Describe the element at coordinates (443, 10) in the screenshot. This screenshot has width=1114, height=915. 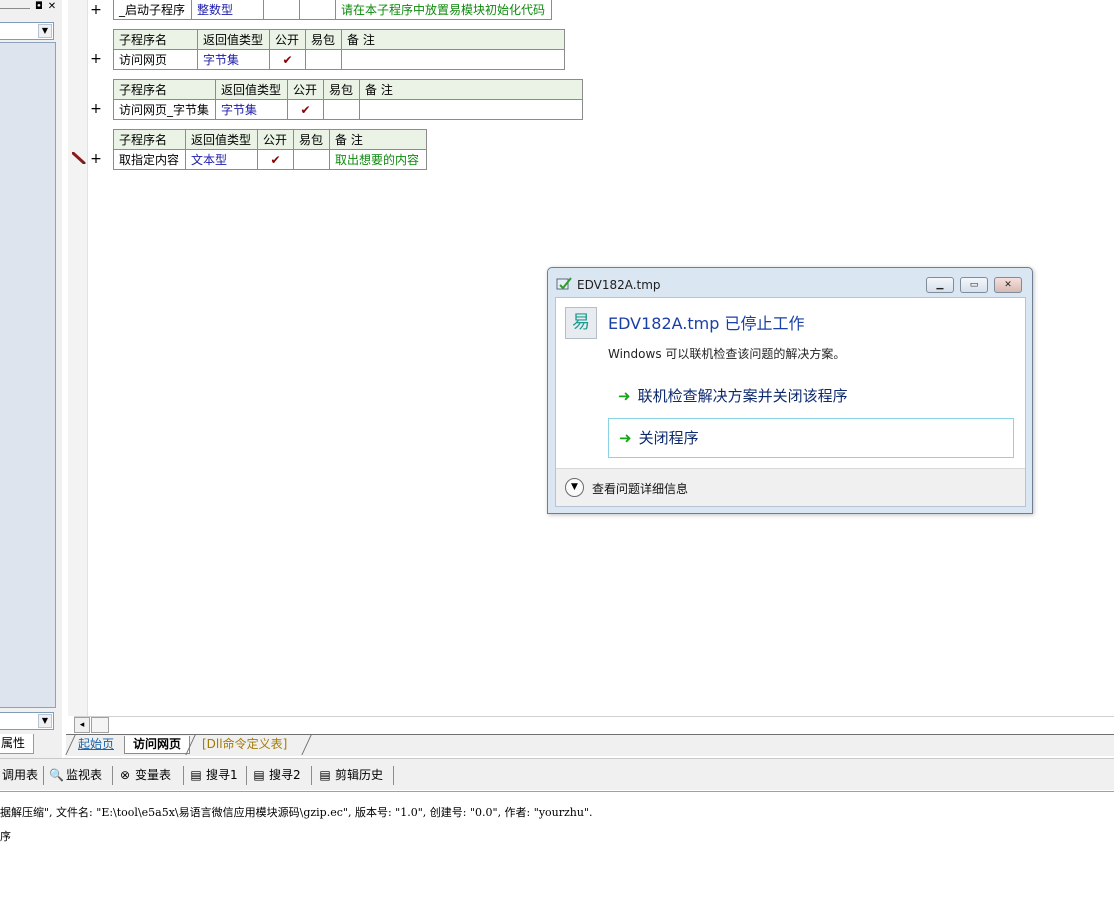
I see `note-cell: 请在本子程序中放置易模块初始化代码` at that location.